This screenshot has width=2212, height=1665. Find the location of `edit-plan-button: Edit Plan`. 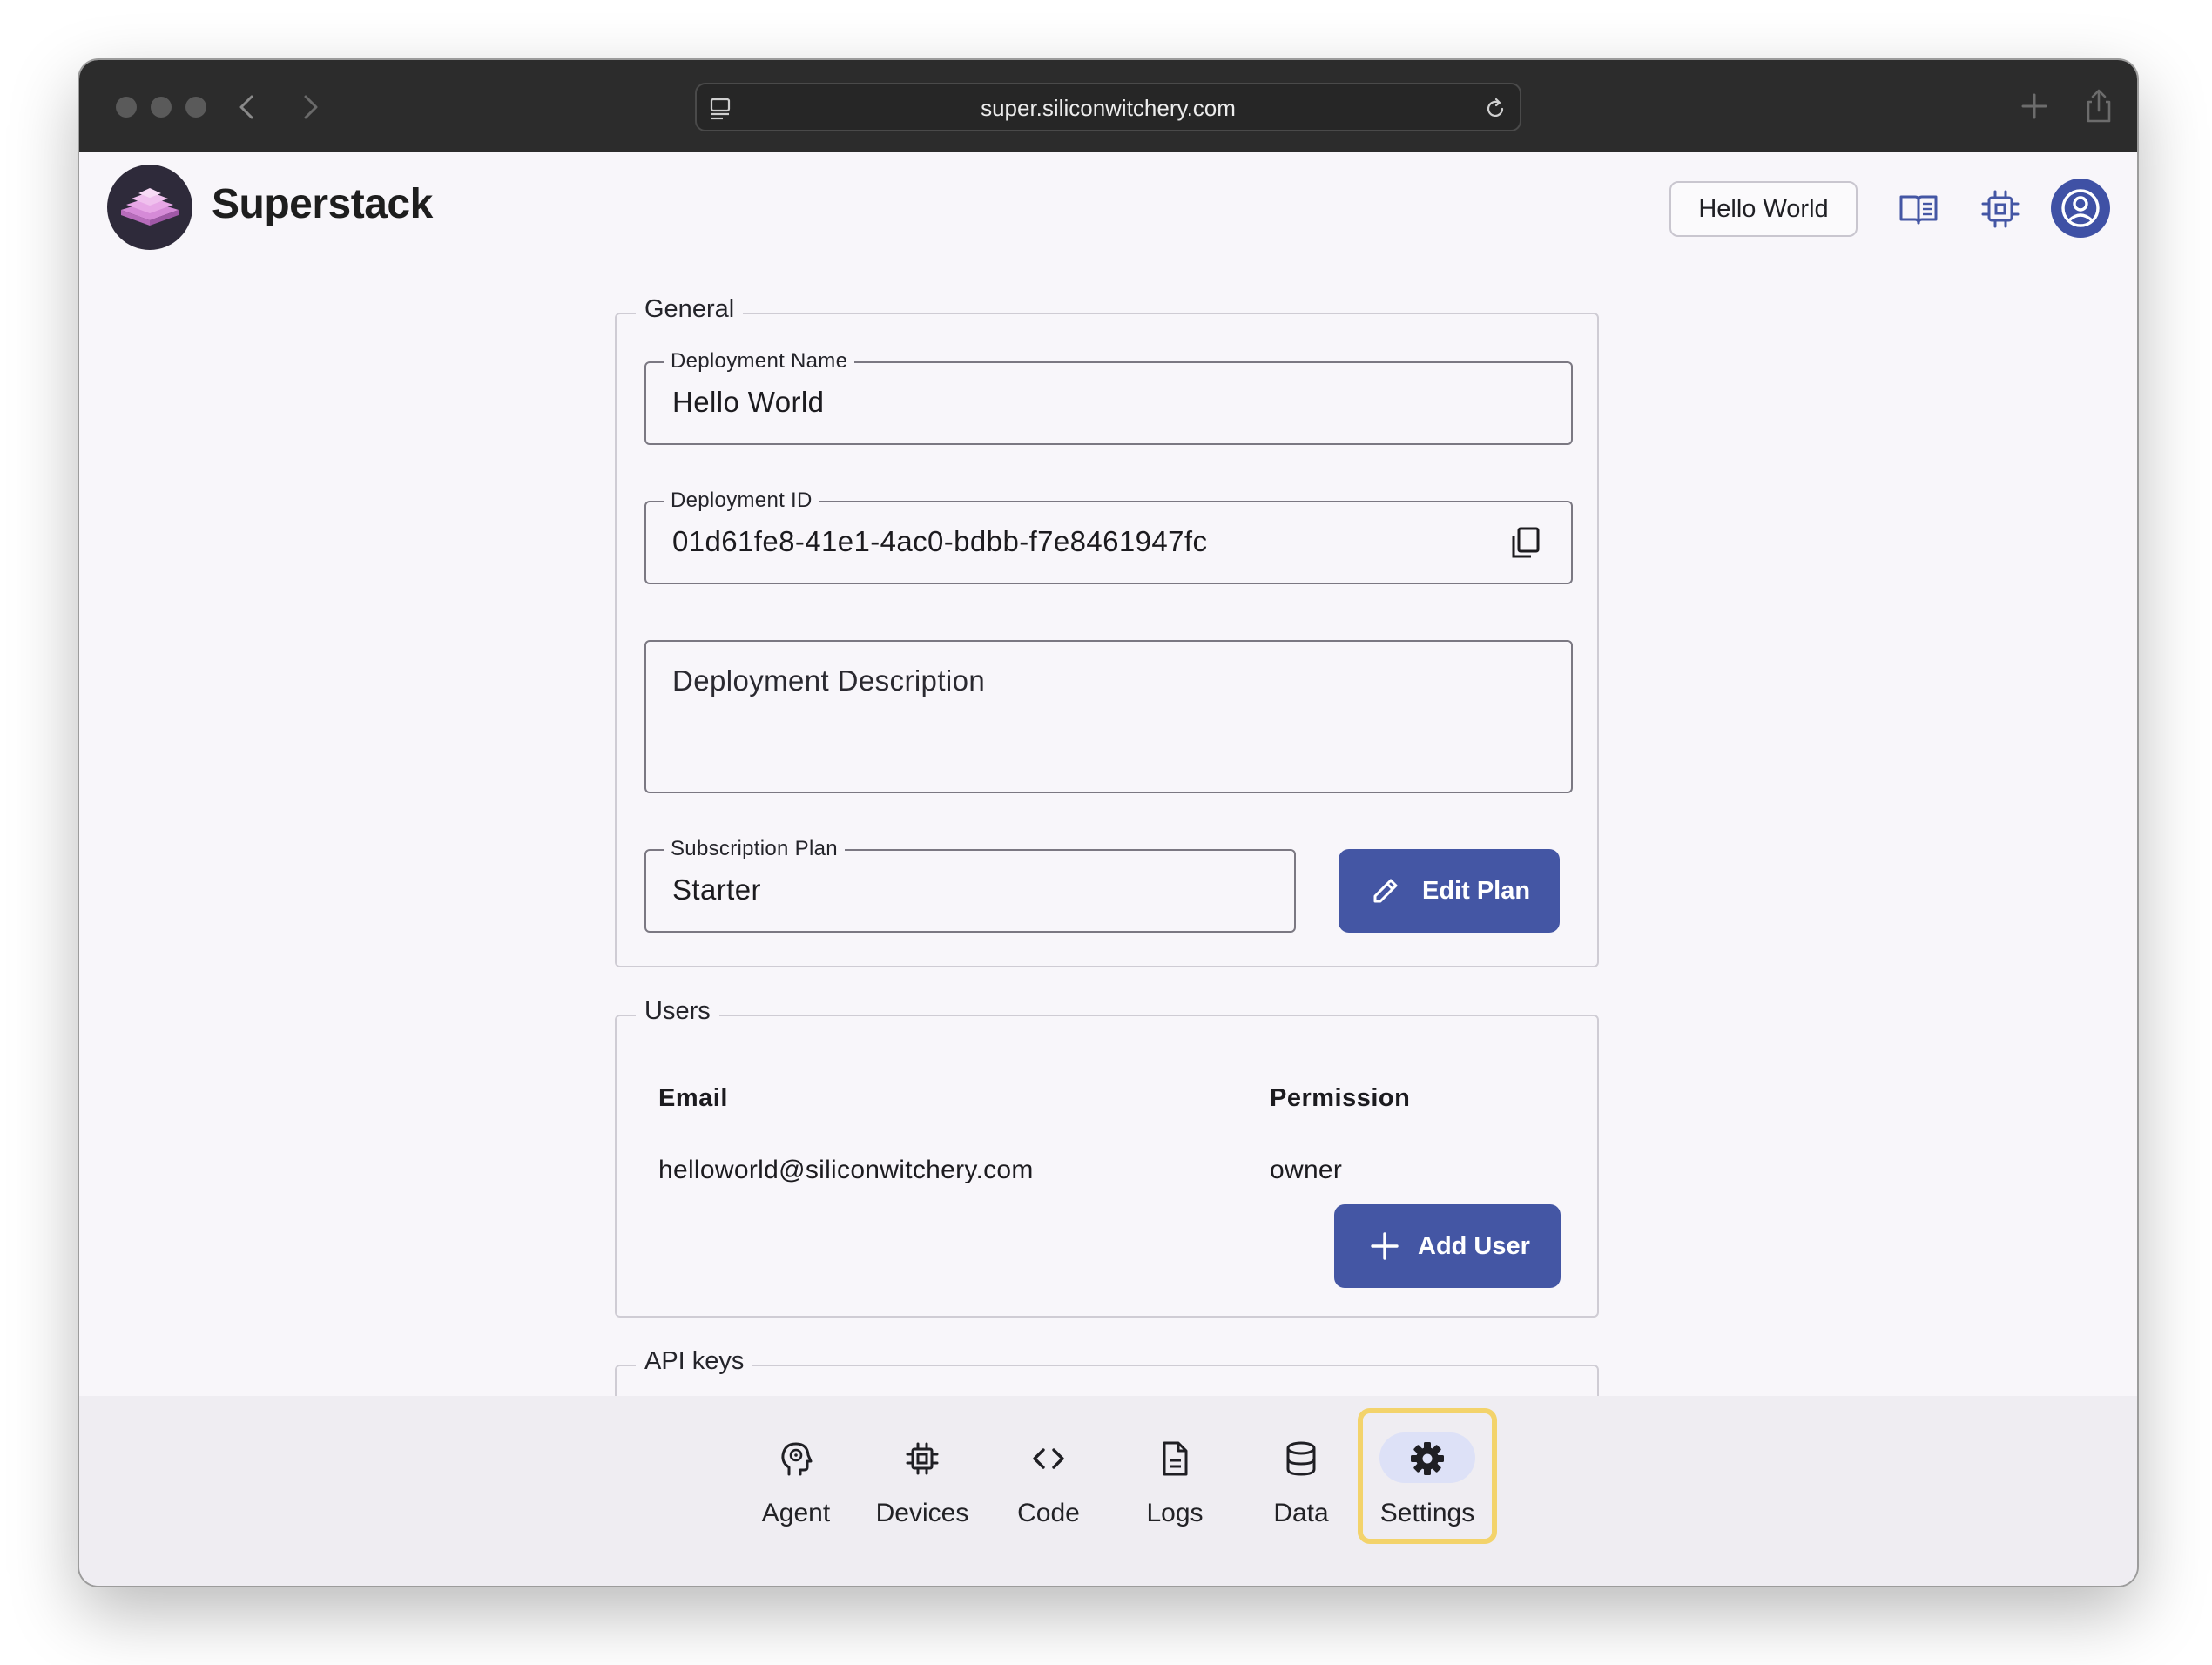

edit-plan-button: Edit Plan is located at coordinates (1450, 891).